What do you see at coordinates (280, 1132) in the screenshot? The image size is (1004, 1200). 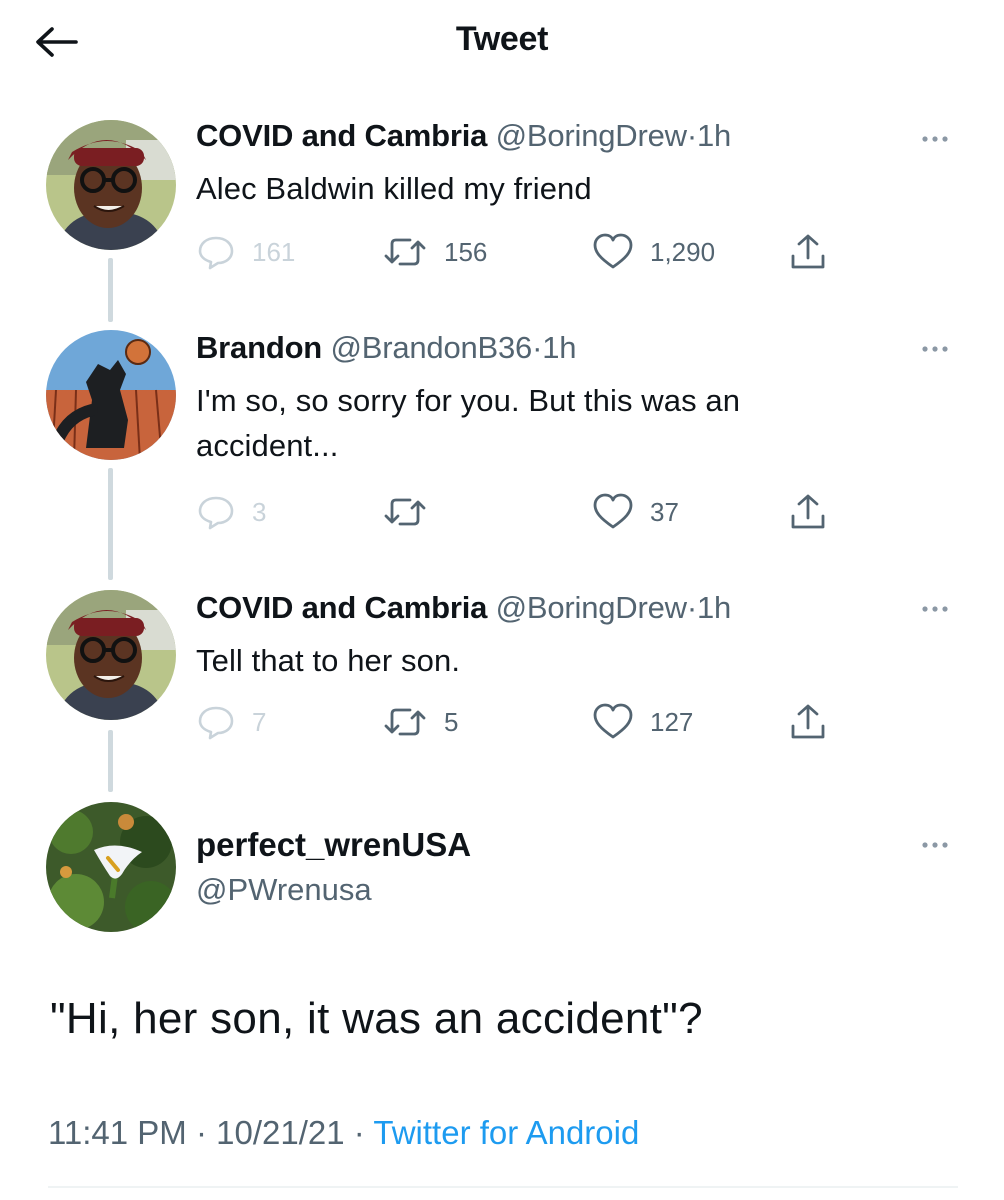 I see `tweet-date: 10/21/21` at bounding box center [280, 1132].